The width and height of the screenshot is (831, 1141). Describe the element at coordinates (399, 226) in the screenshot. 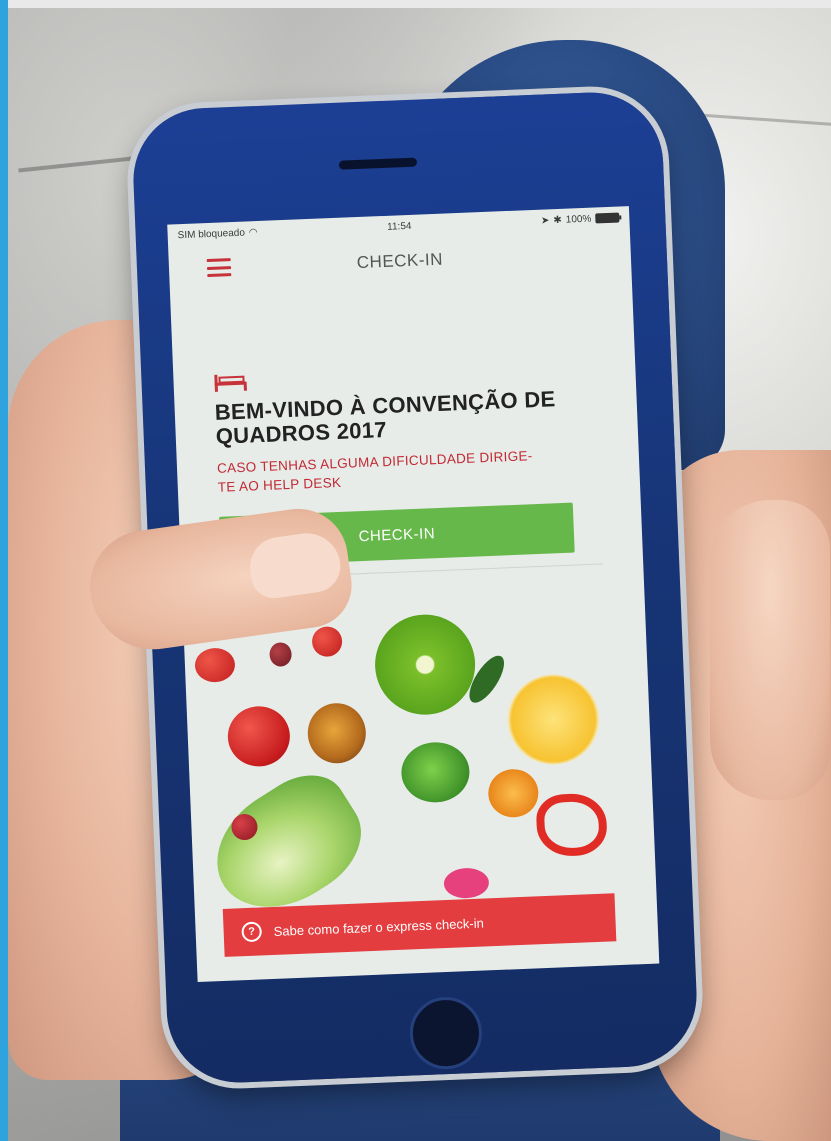

I see `status-time: 11:54` at that location.